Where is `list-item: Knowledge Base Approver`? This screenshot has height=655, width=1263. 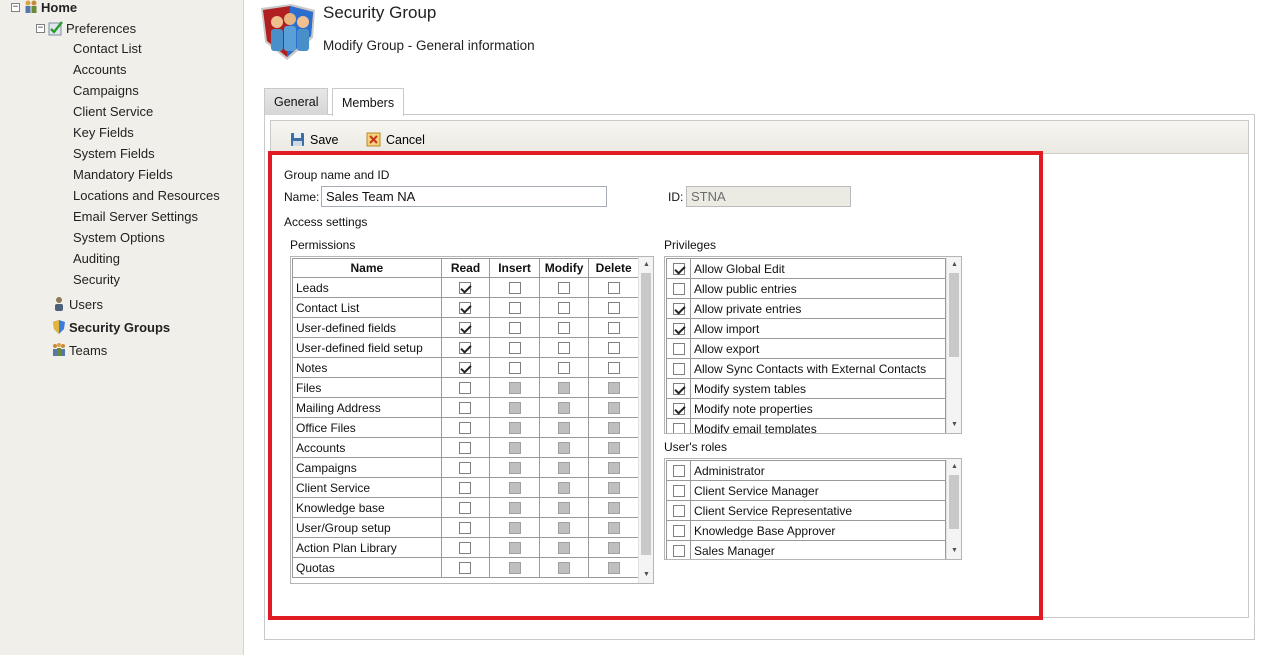
list-item: Knowledge Base Approver is located at coordinates (806, 530).